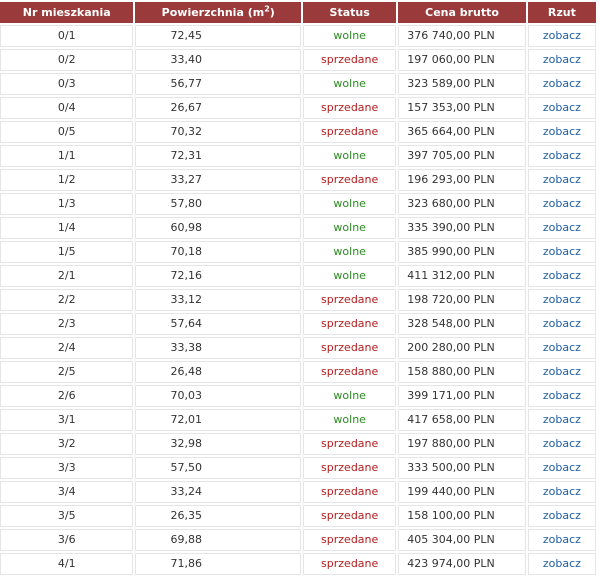 Image resolution: width=600 pixels, height=577 pixels. What do you see at coordinates (218, 60) in the screenshot?
I see `area-cell: 33,40` at bounding box center [218, 60].